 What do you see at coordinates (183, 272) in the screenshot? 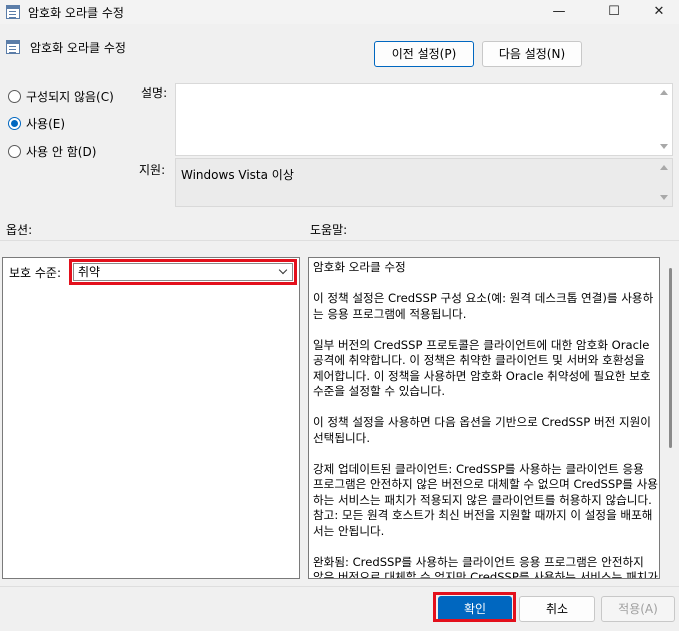
I see `highlight-box-select` at bounding box center [183, 272].